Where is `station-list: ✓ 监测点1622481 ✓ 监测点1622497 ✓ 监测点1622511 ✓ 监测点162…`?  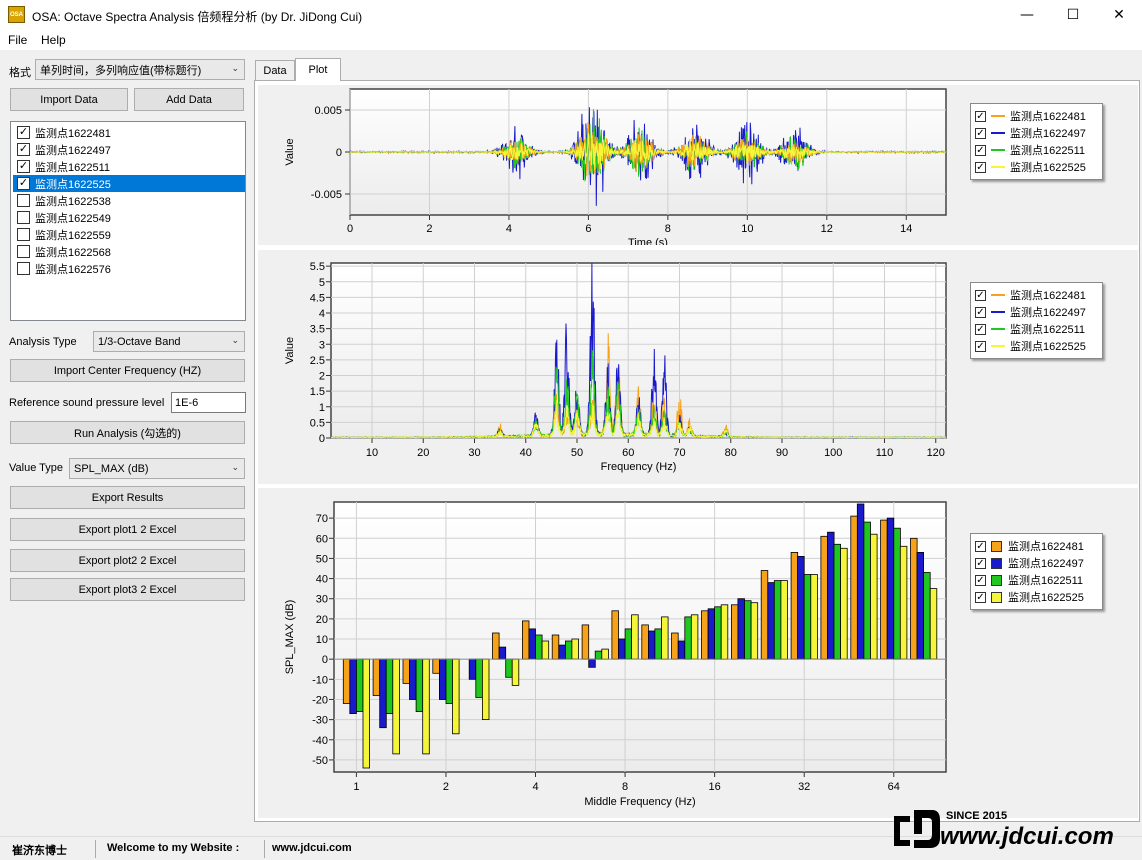
station-list: ✓ 监测点1622481 ✓ 监测点1622497 ✓ 监测点1622511 ✓ 监测点162… is located at coordinates (128, 221).